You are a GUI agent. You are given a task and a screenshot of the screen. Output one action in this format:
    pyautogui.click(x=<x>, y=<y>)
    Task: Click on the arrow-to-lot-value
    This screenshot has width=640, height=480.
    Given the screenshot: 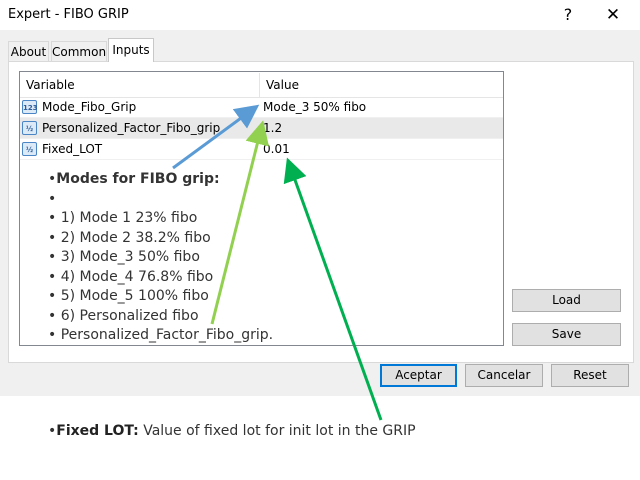 What is the action you would take?
    pyautogui.click(x=333, y=289)
    